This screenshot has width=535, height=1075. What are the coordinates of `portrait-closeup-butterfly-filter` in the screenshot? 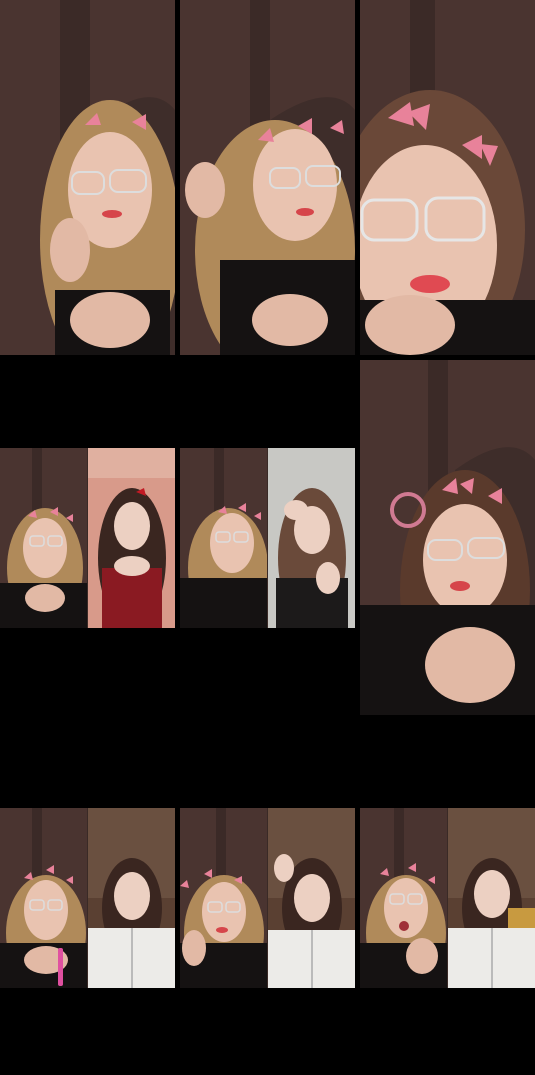 It's located at (447, 177).